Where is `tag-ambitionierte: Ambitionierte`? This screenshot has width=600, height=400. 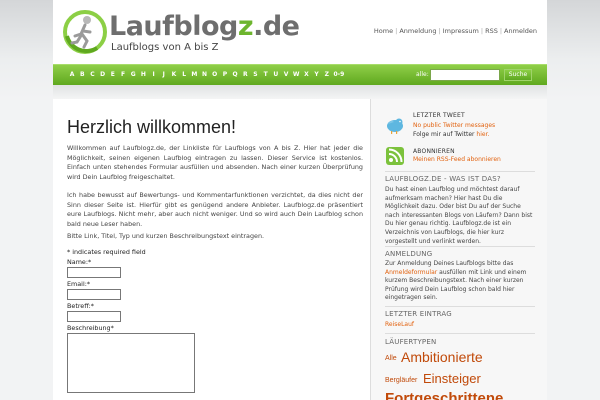 tag-ambitionierte: Ambitionierte is located at coordinates (442, 357).